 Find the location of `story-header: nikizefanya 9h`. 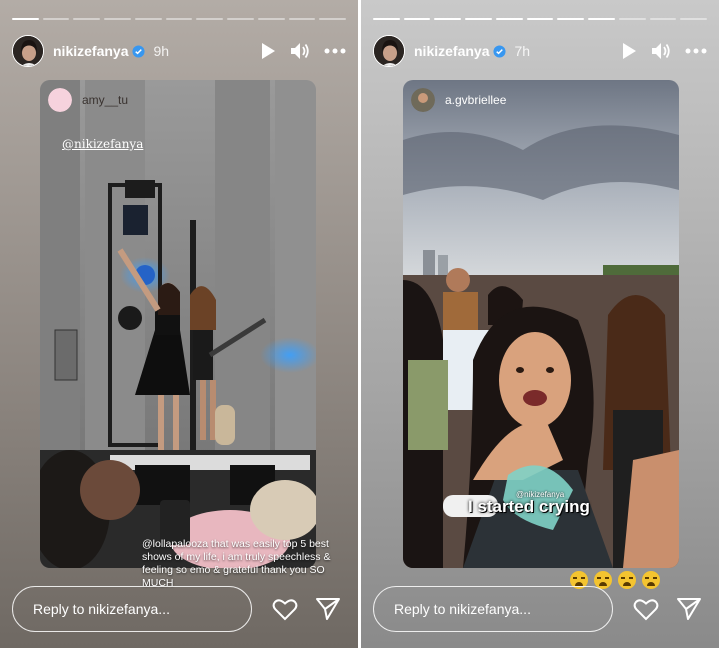

story-header: nikizefanya 9h is located at coordinates (179, 51).